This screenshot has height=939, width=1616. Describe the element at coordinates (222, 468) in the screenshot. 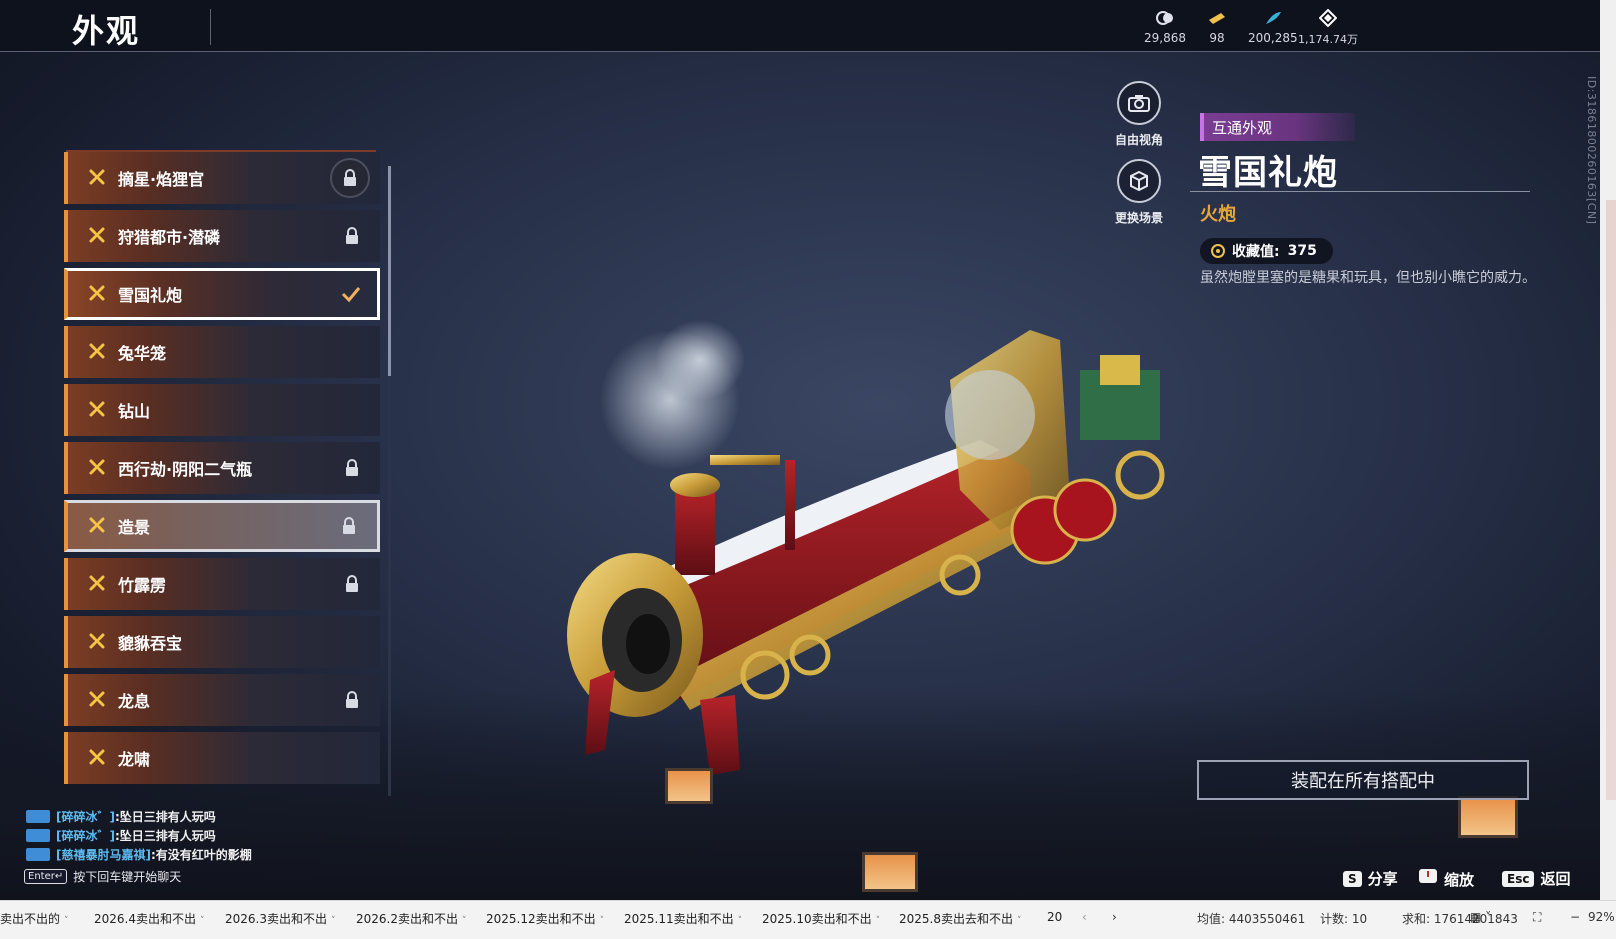

I see `skin-list-item: 西行劫·阴阳二气瓶` at that location.